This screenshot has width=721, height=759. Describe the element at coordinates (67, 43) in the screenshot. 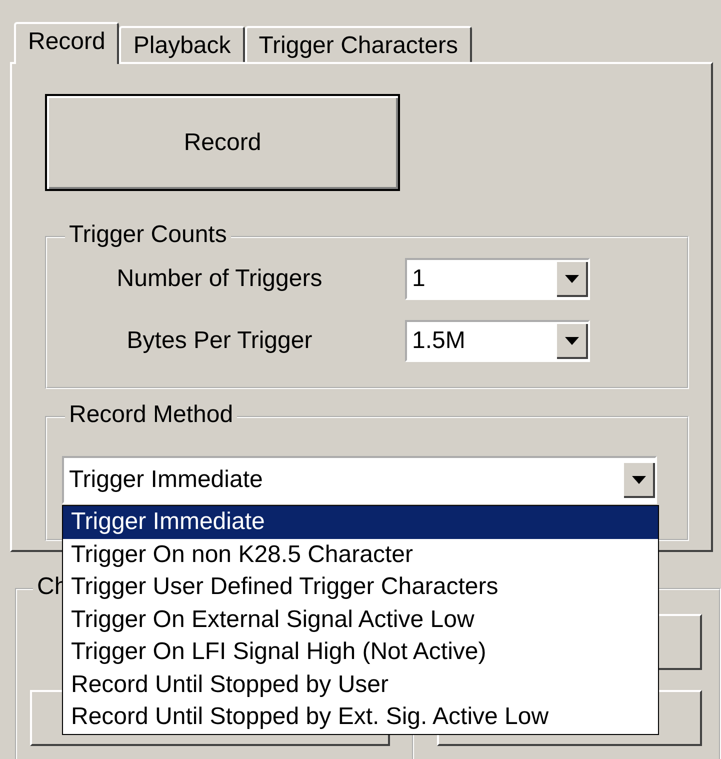

I see `tab: Record` at that location.